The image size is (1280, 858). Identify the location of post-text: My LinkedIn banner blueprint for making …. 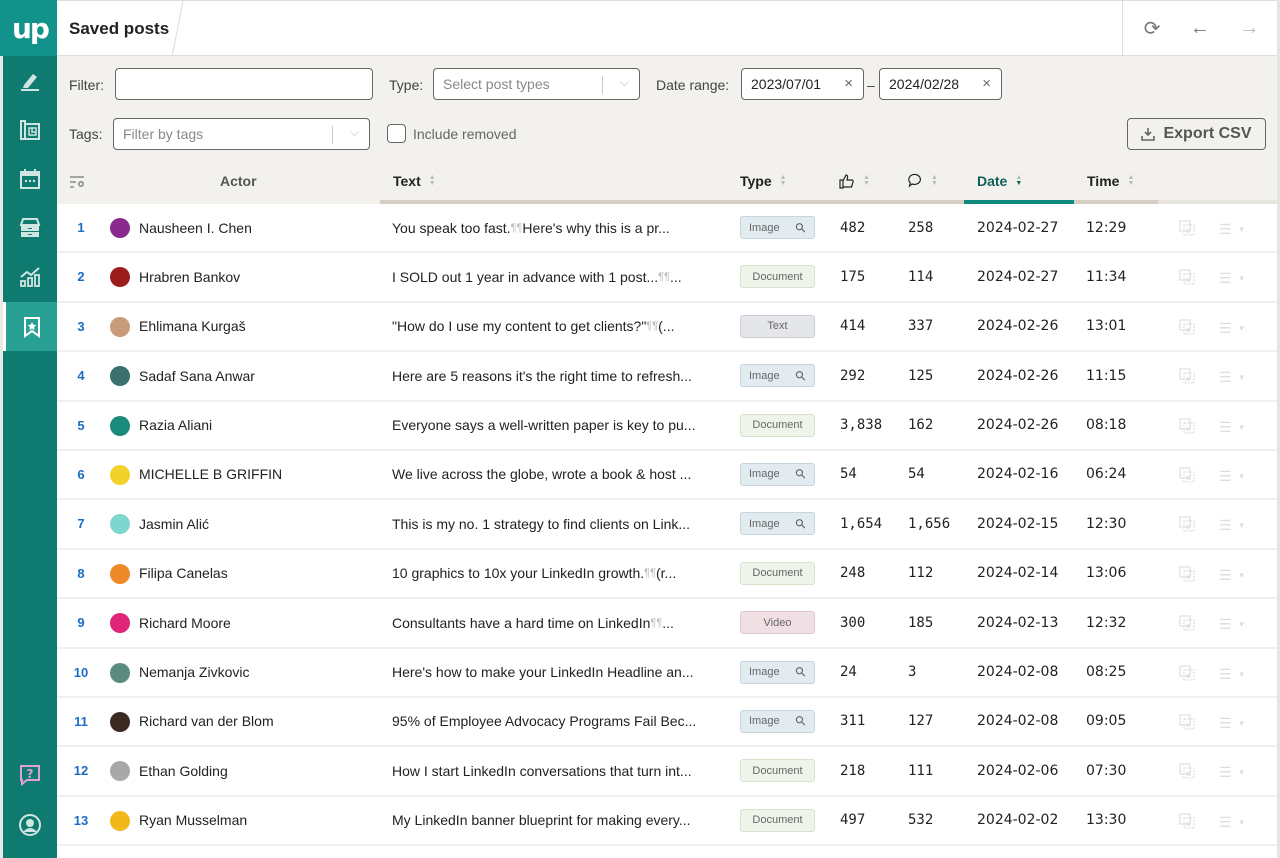
(557, 820).